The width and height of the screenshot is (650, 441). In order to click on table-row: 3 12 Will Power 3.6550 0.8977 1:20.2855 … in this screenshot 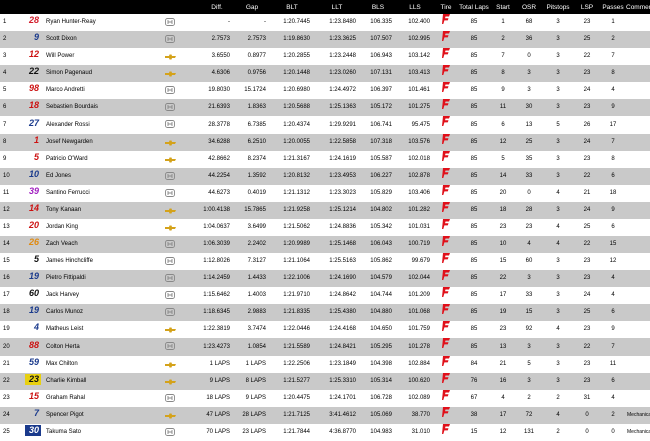, I will do `click(325, 57)`.